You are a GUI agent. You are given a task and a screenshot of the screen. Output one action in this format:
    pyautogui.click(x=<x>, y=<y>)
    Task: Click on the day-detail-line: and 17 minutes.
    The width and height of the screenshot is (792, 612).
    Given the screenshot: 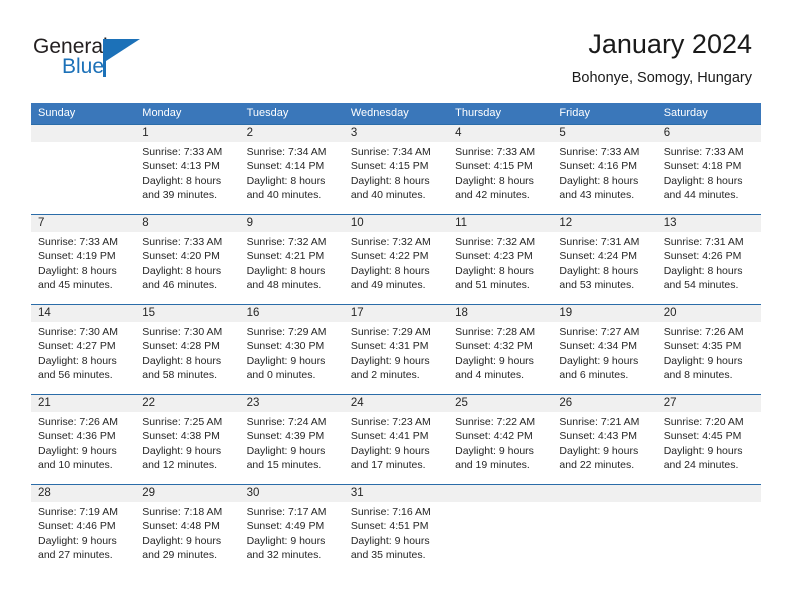 What is the action you would take?
    pyautogui.click(x=388, y=465)
    